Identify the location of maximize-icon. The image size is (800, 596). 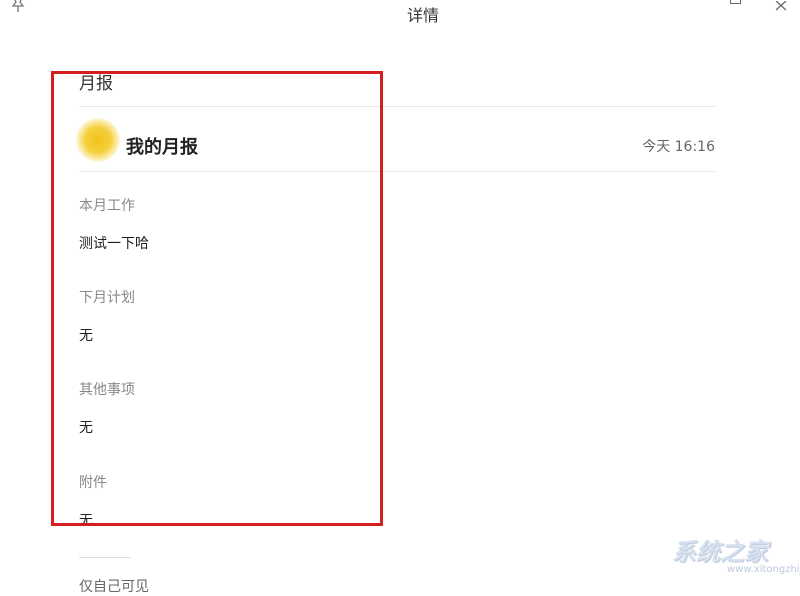
(735, 2).